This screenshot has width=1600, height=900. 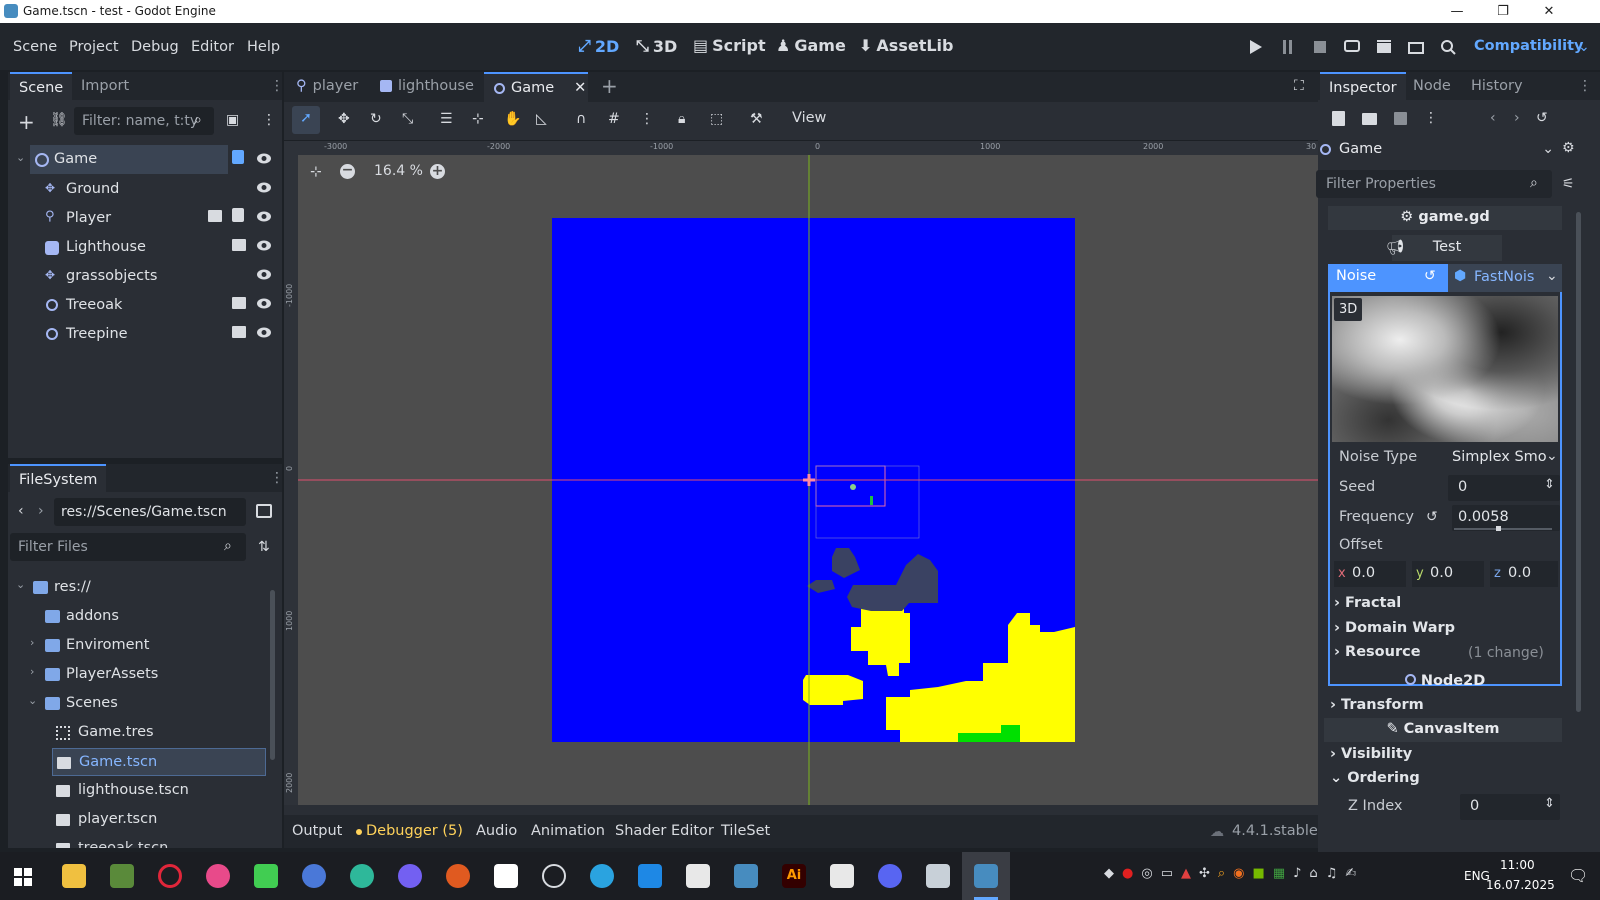 What do you see at coordinates (306, 120) in the screenshot?
I see `select-tool-icon: ➚` at bounding box center [306, 120].